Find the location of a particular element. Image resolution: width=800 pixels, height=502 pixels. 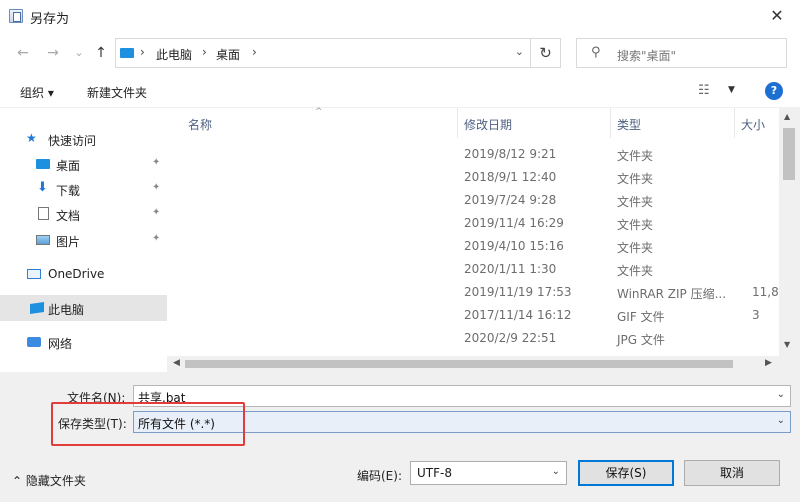

sidebar-item-documents: 文档 ✦ is located at coordinates (83, 214).